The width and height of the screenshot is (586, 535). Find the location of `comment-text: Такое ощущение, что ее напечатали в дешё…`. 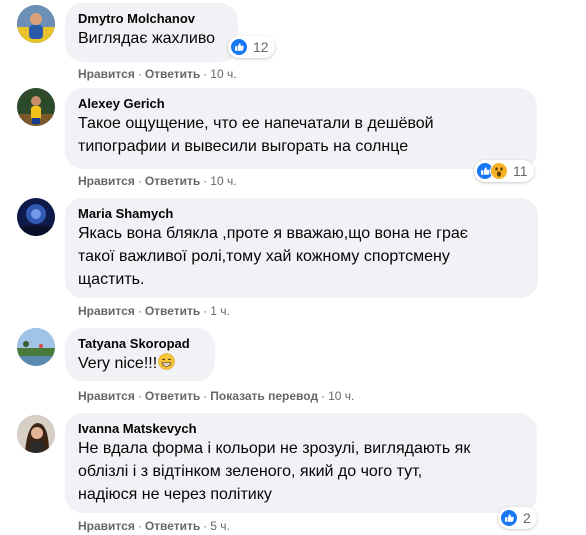

comment-text: Такое ощущение, что ее напечатали в дешё… is located at coordinates (256, 135).